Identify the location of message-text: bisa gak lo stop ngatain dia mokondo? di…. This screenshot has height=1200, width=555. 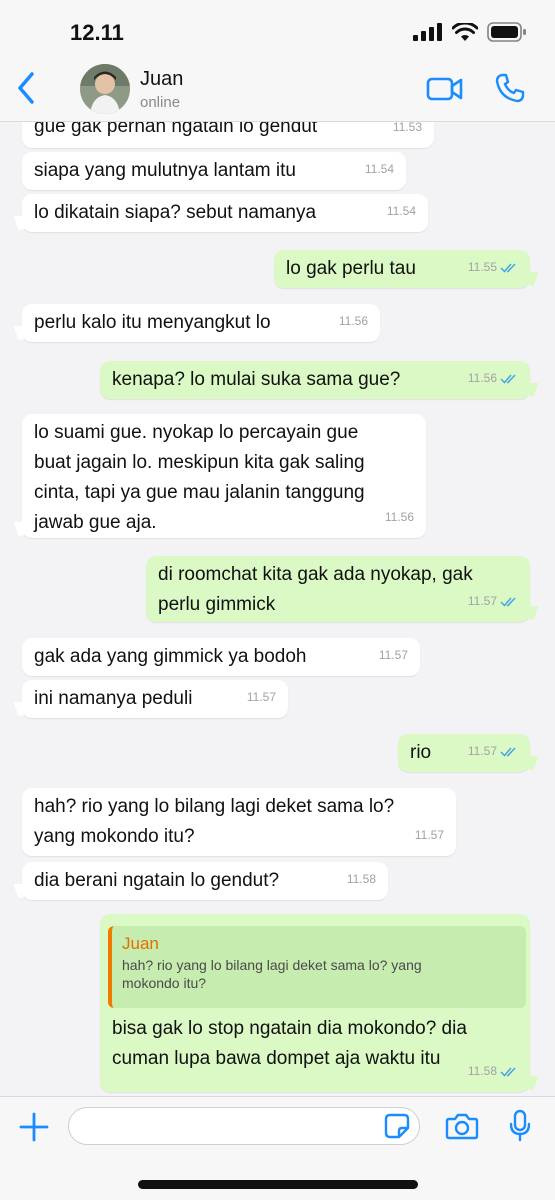
(289, 1043).